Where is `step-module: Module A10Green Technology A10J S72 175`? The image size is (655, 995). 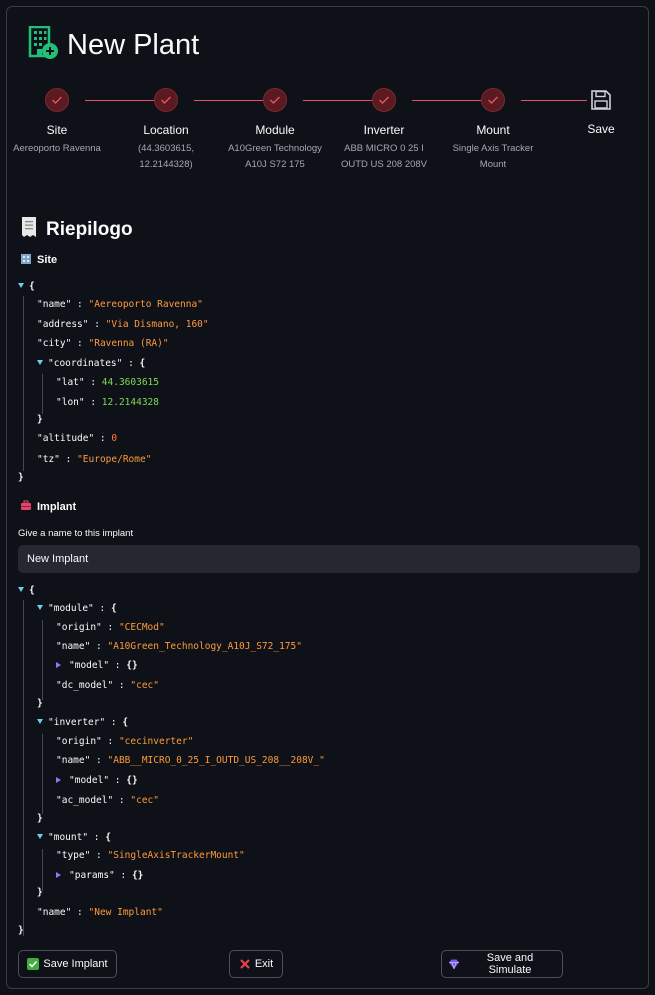
step-module: Module A10Green Technology A10J S72 175 is located at coordinates (275, 129).